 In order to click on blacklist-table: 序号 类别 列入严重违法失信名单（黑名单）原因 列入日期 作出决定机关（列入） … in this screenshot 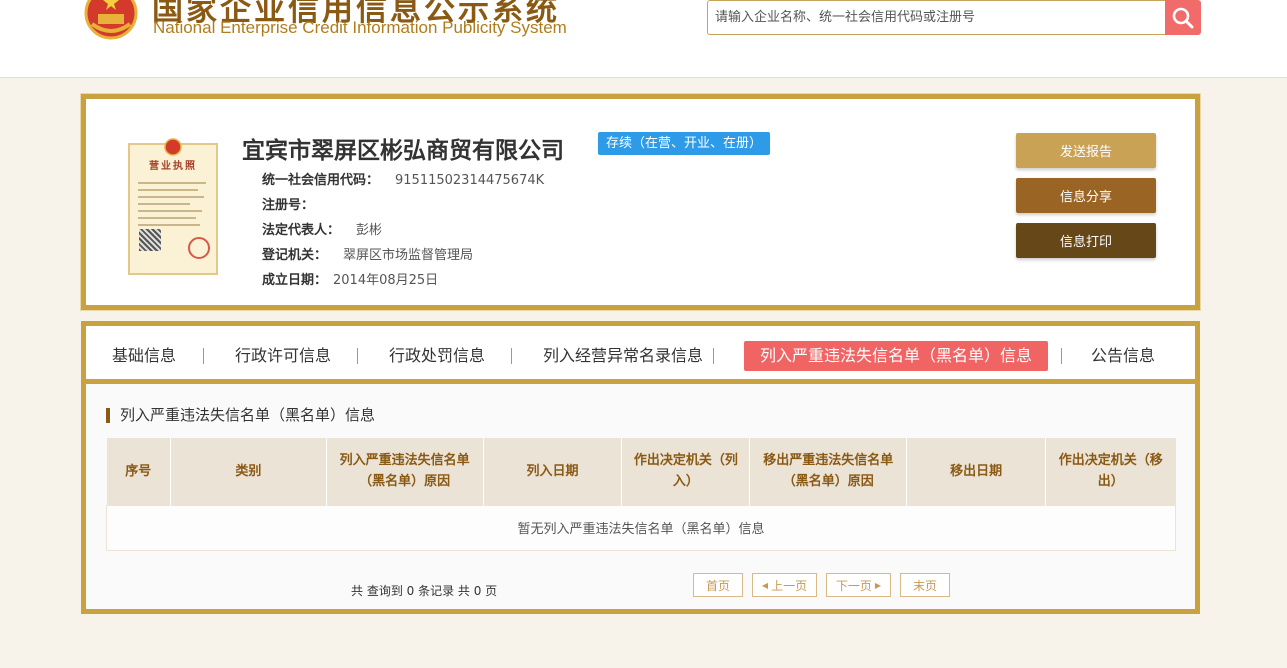, I will do `click(641, 494)`.